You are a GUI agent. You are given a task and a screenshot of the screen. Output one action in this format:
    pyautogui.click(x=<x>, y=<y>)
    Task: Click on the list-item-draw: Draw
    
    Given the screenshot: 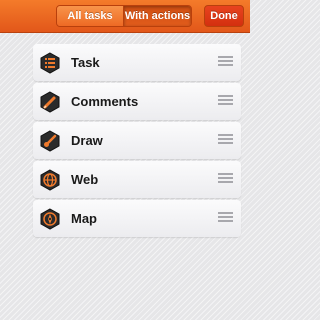 What is the action you would take?
    pyautogui.click(x=137, y=140)
    